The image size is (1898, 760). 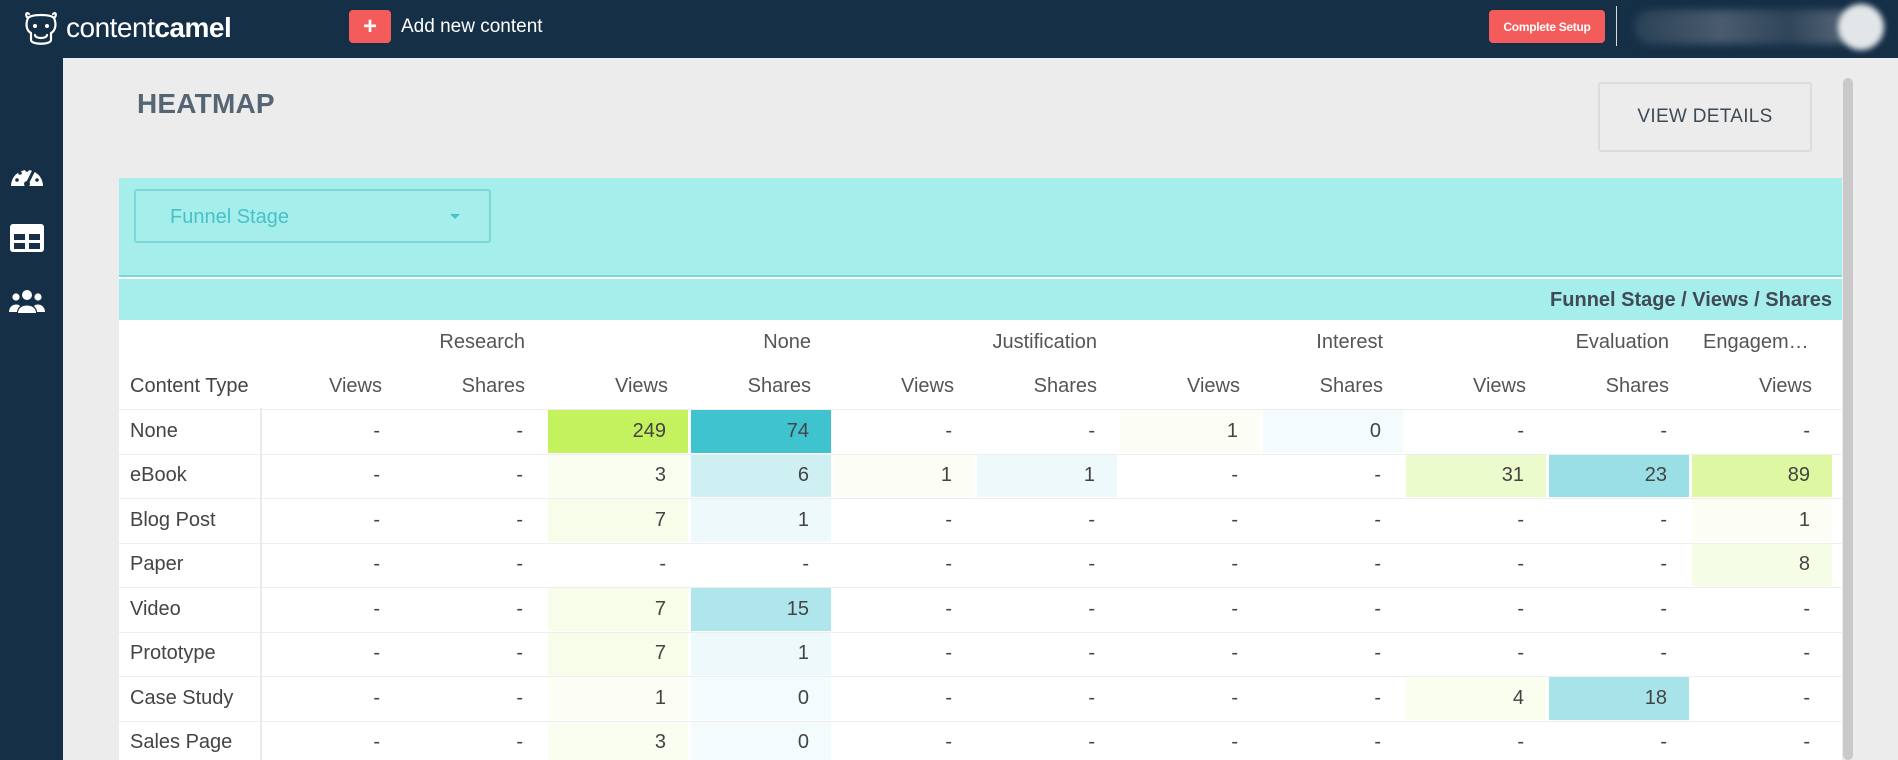 I want to click on sidebar-item-dashboard, so click(x=27, y=175).